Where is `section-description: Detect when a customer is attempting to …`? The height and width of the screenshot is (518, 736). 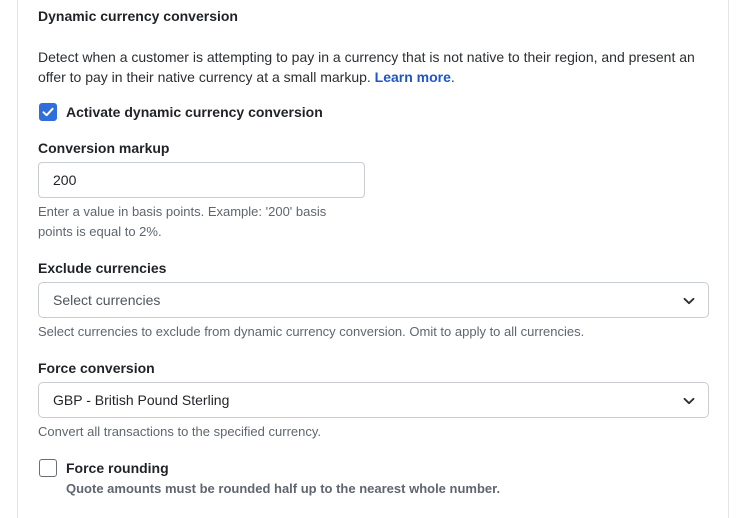 section-description: Detect when a customer is attempting to … is located at coordinates (378, 67).